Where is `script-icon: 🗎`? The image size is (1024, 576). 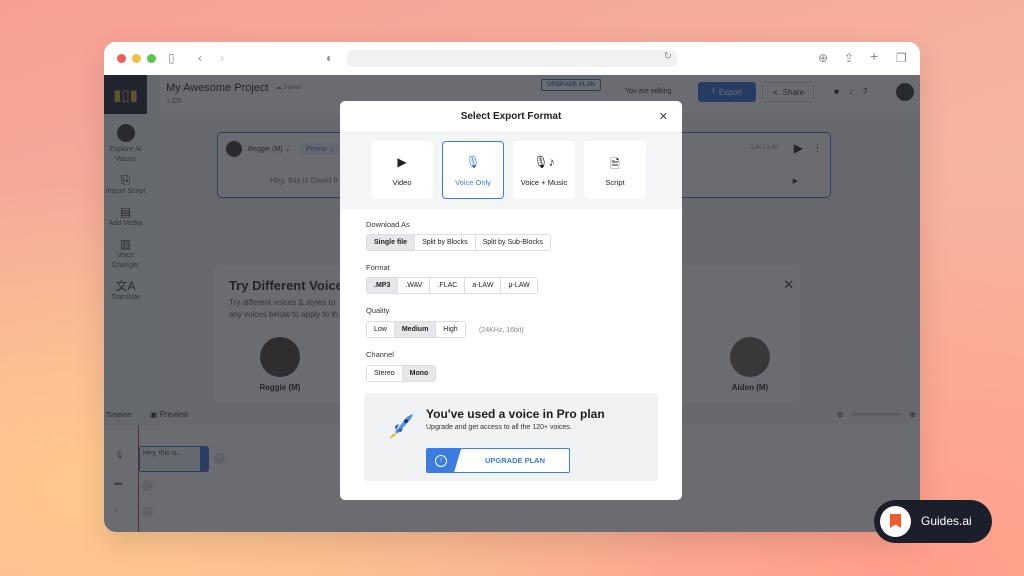 script-icon: 🗎 is located at coordinates (615, 164).